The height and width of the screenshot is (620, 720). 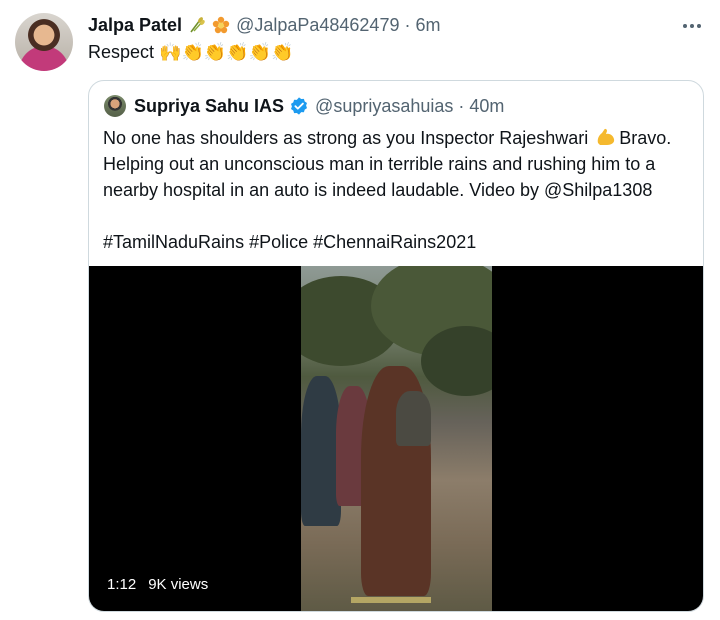 I want to click on verified-badge-icon, so click(x=299, y=106).